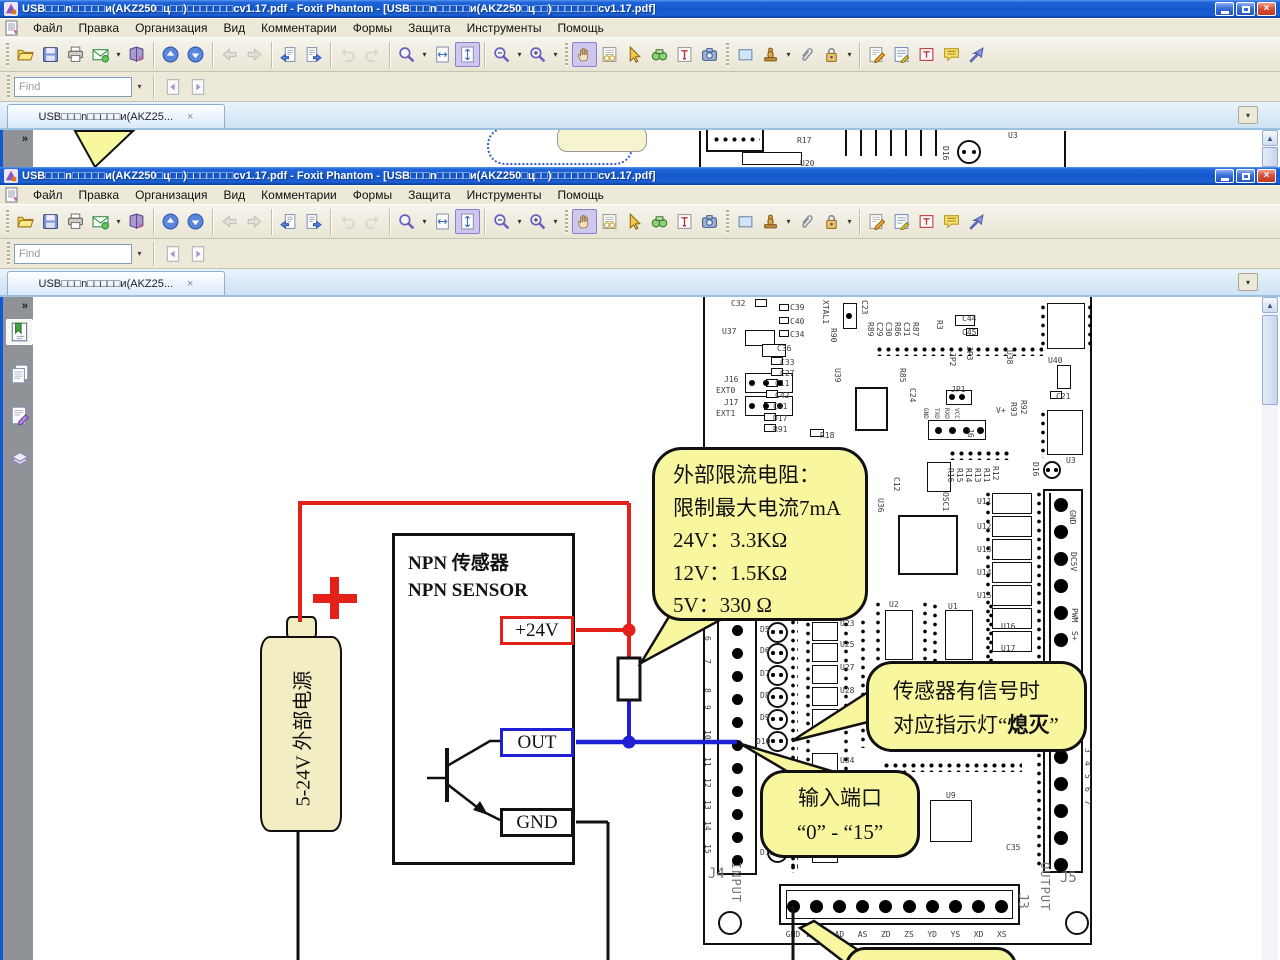 Image resolution: width=1280 pixels, height=960 pixels. I want to click on select-button, so click(634, 221).